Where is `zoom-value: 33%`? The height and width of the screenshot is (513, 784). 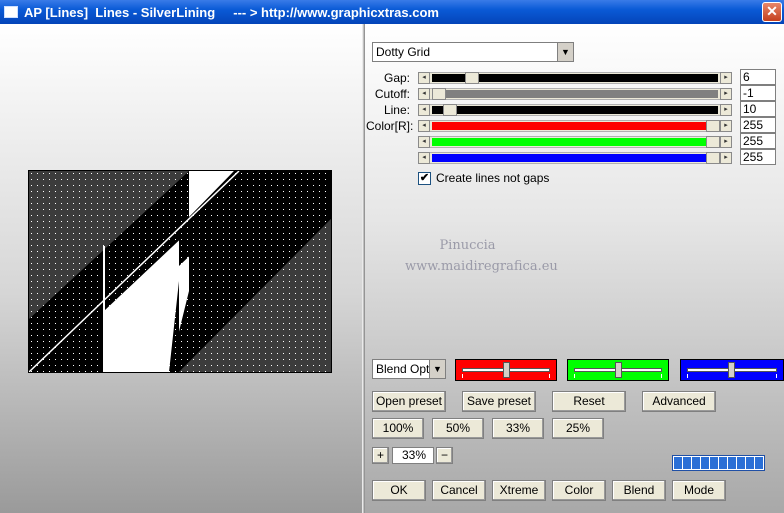
zoom-value: 33% is located at coordinates (413, 455).